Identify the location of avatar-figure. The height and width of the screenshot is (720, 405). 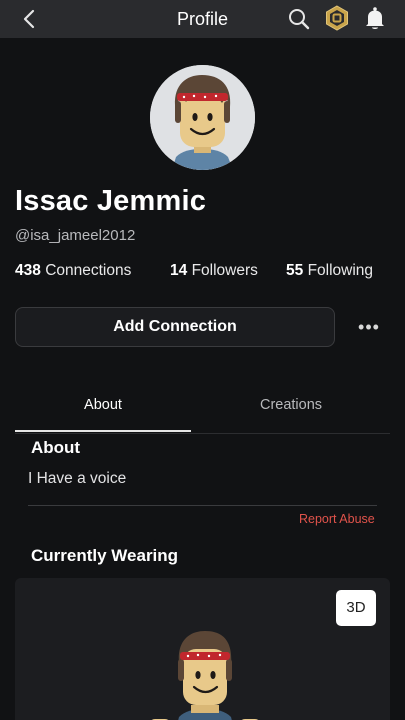
(205, 675).